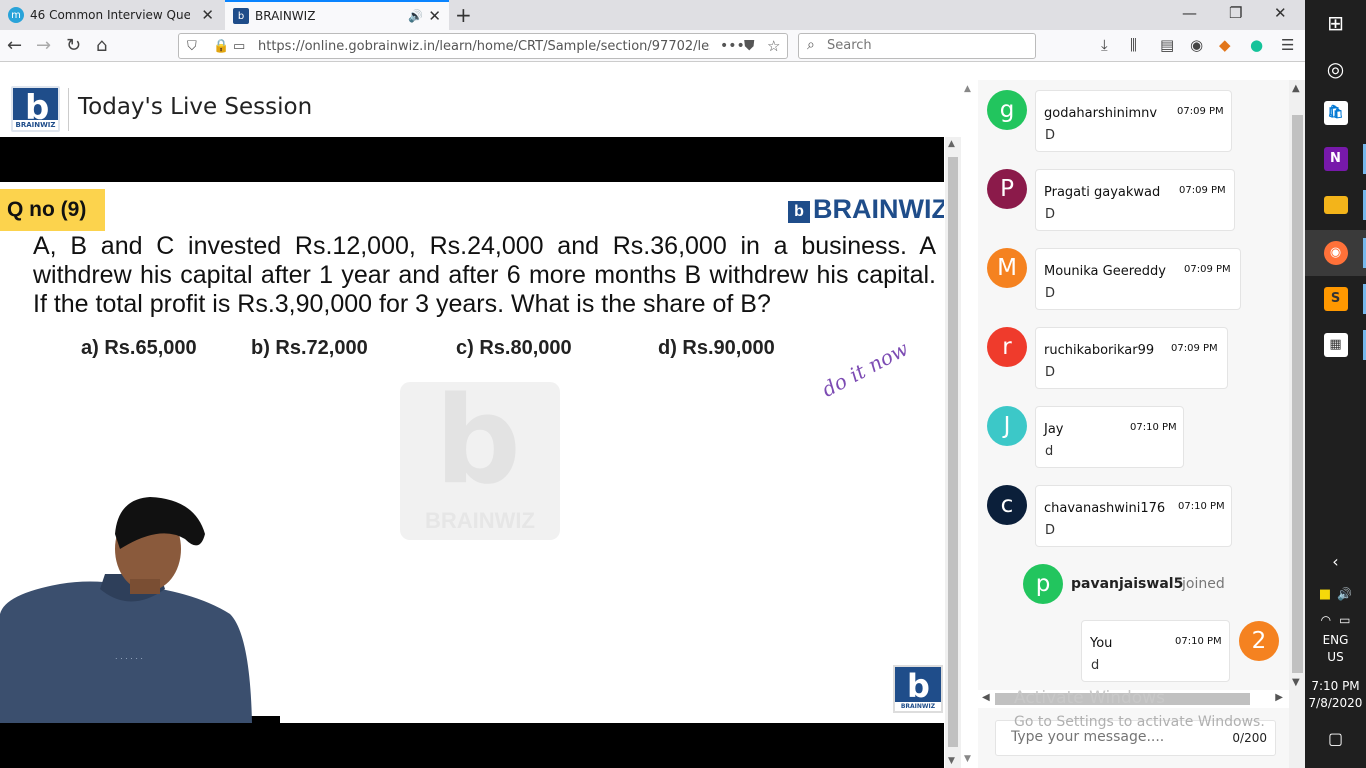  Describe the element at coordinates (1167, 45) in the screenshot. I see `sidebar-icon: ▤` at that location.